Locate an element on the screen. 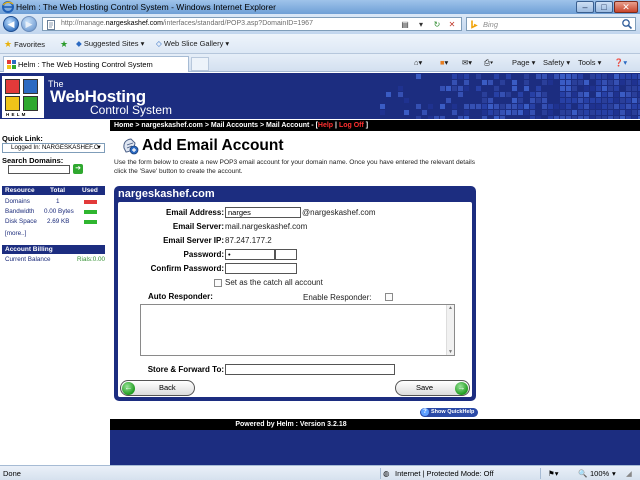 The width and height of the screenshot is (640, 480). resource-row-bandwidth: Bandwidth 0.00 Bytes is located at coordinates (53, 212).